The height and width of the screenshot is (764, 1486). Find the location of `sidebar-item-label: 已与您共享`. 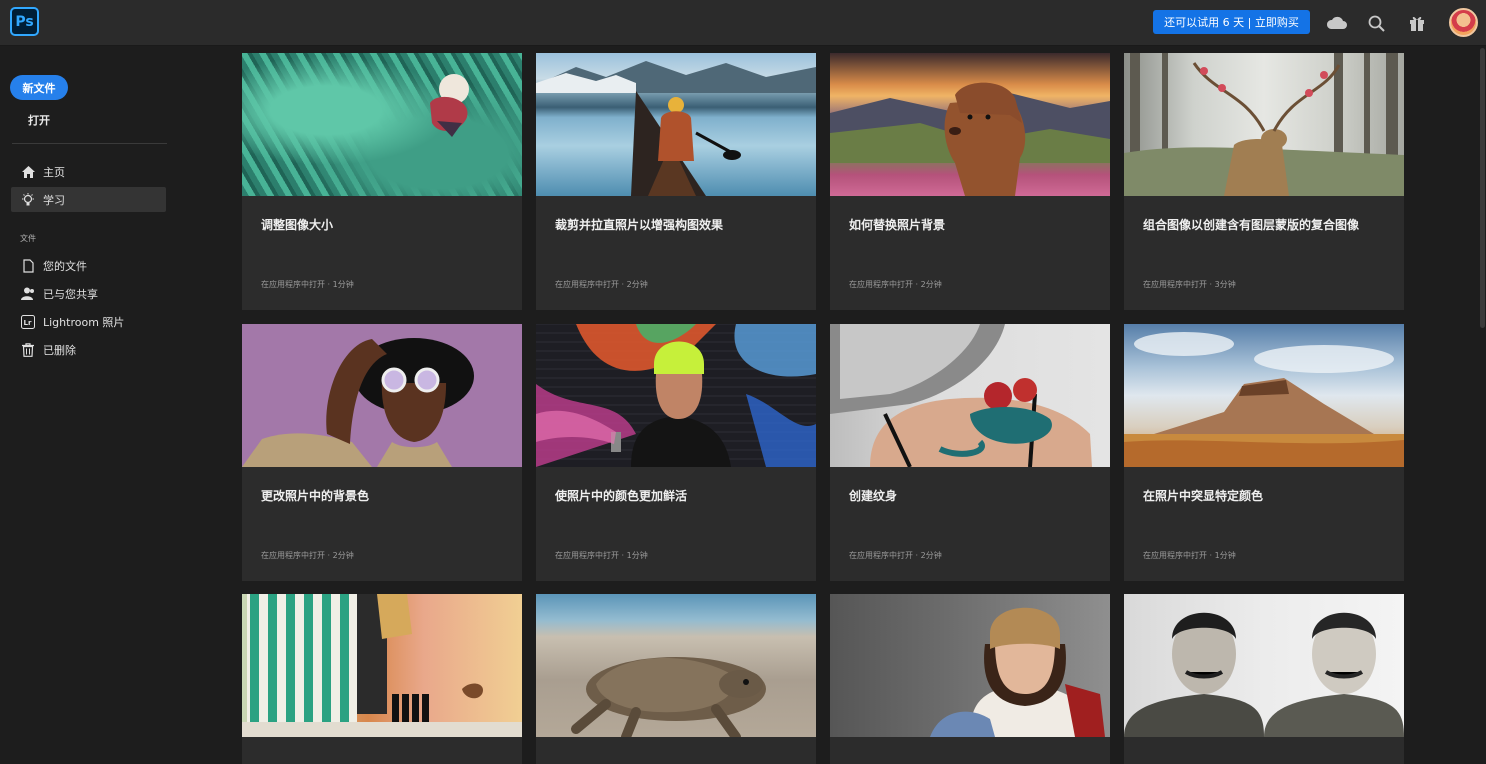

sidebar-item-label: 已与您共享 is located at coordinates (70, 294).